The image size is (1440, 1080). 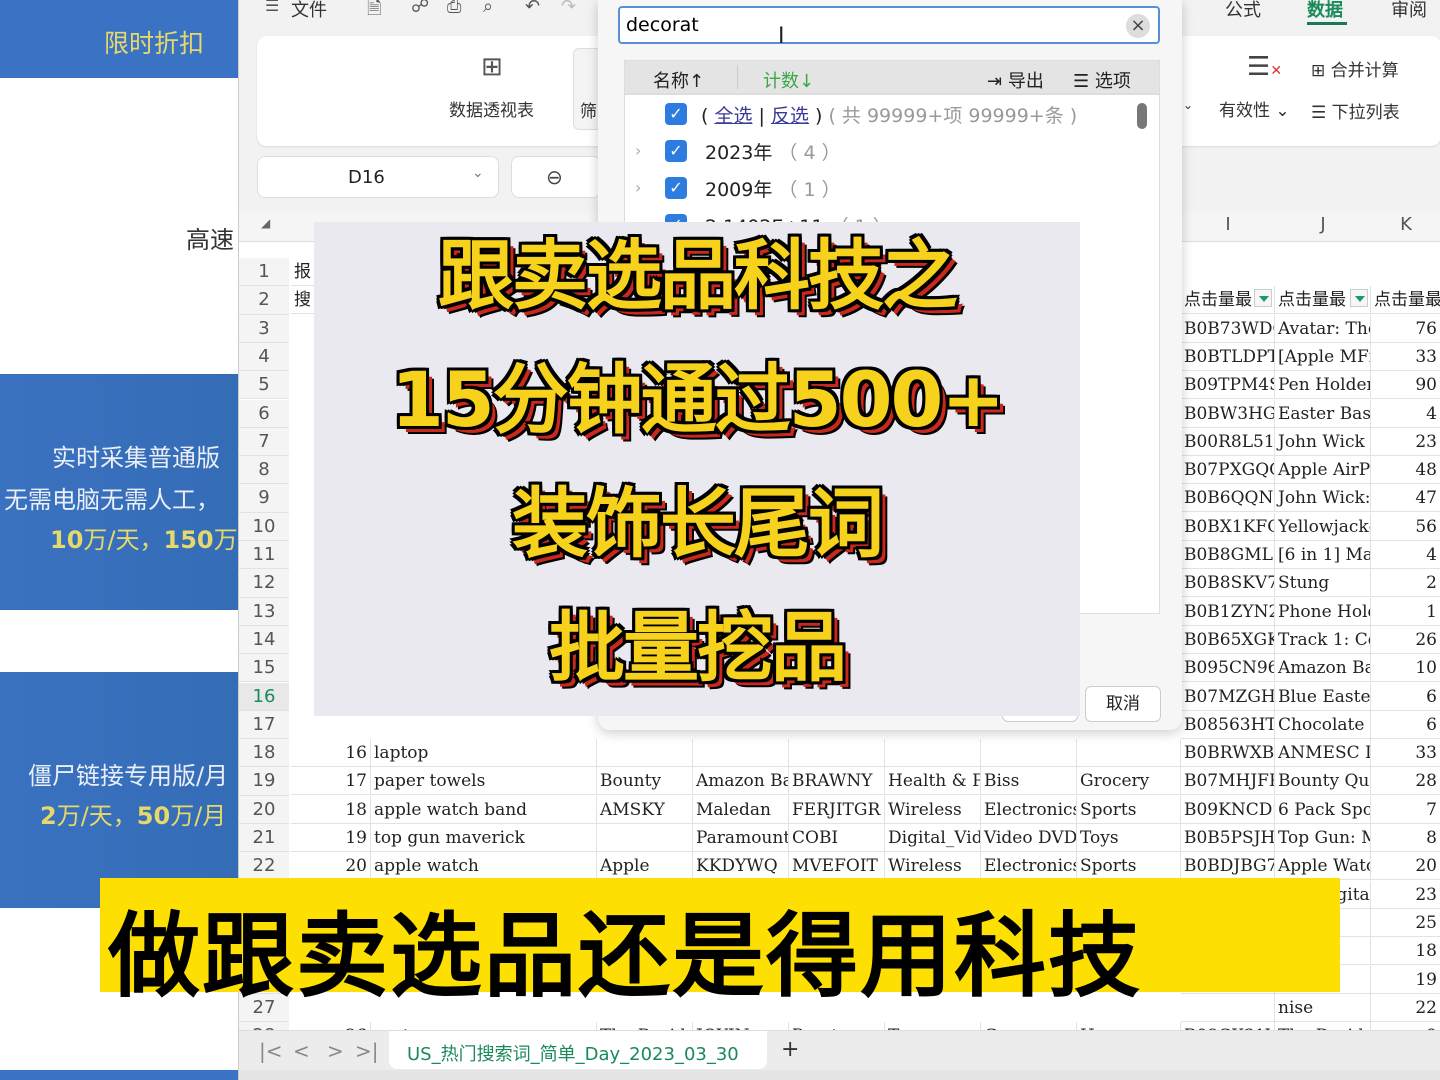 What do you see at coordinates (676, 114) in the screenshot?
I see `select-all-checkbox: ✓` at bounding box center [676, 114].